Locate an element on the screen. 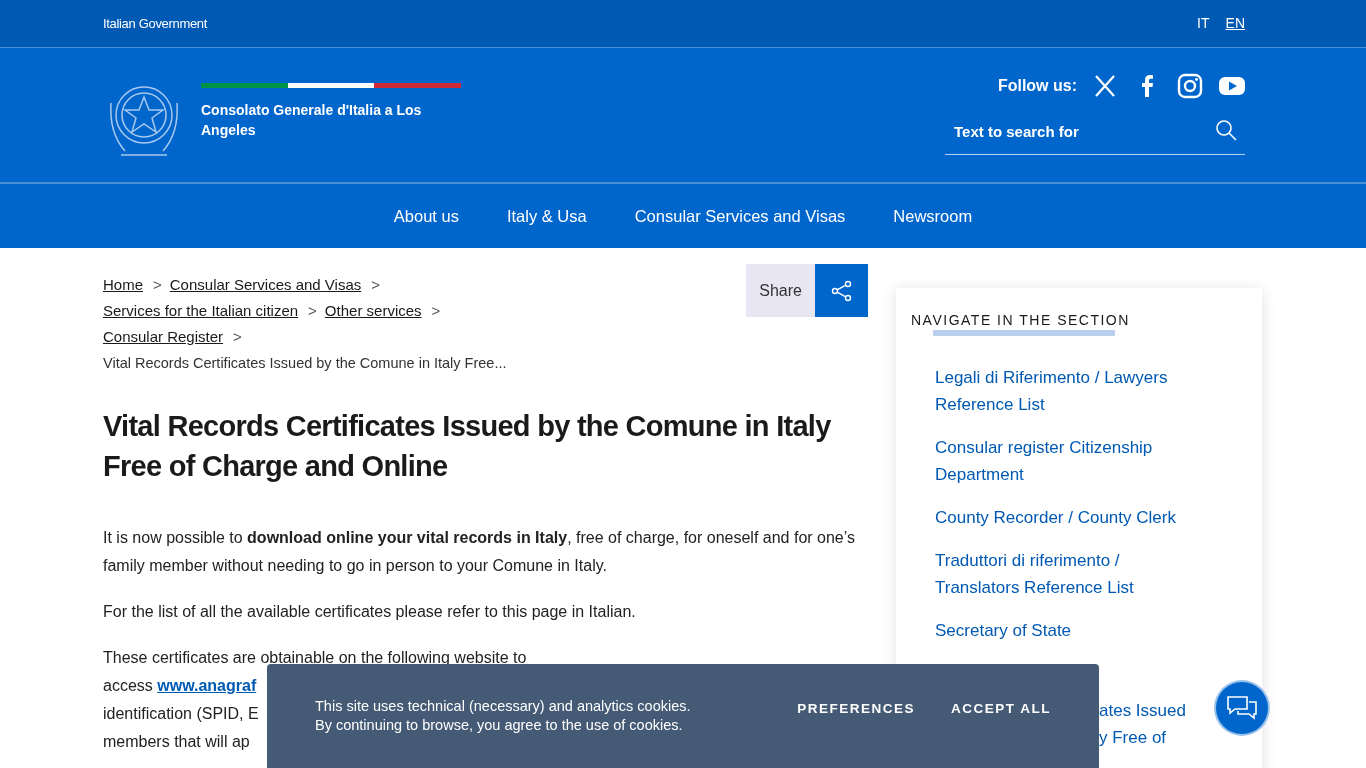 The image size is (1366, 768). share-icon is located at coordinates (841, 290).